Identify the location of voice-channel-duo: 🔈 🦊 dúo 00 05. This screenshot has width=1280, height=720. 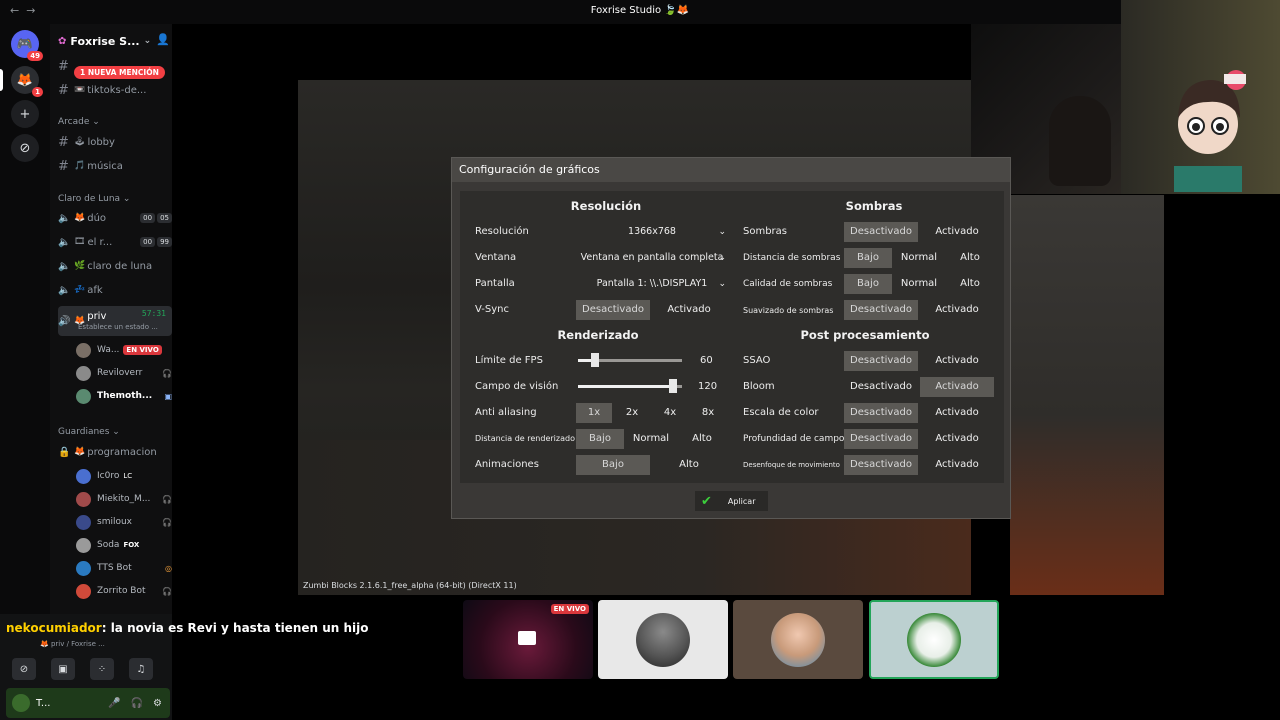
(115, 218).